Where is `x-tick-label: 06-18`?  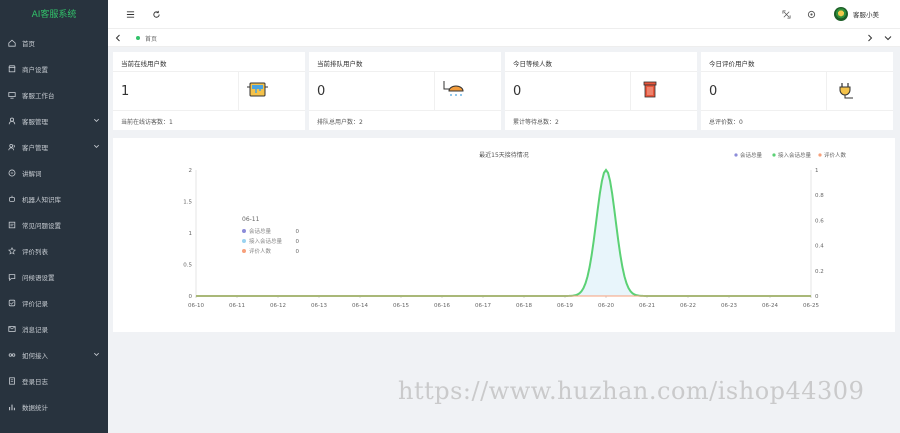
x-tick-label: 06-18 is located at coordinates (524, 306).